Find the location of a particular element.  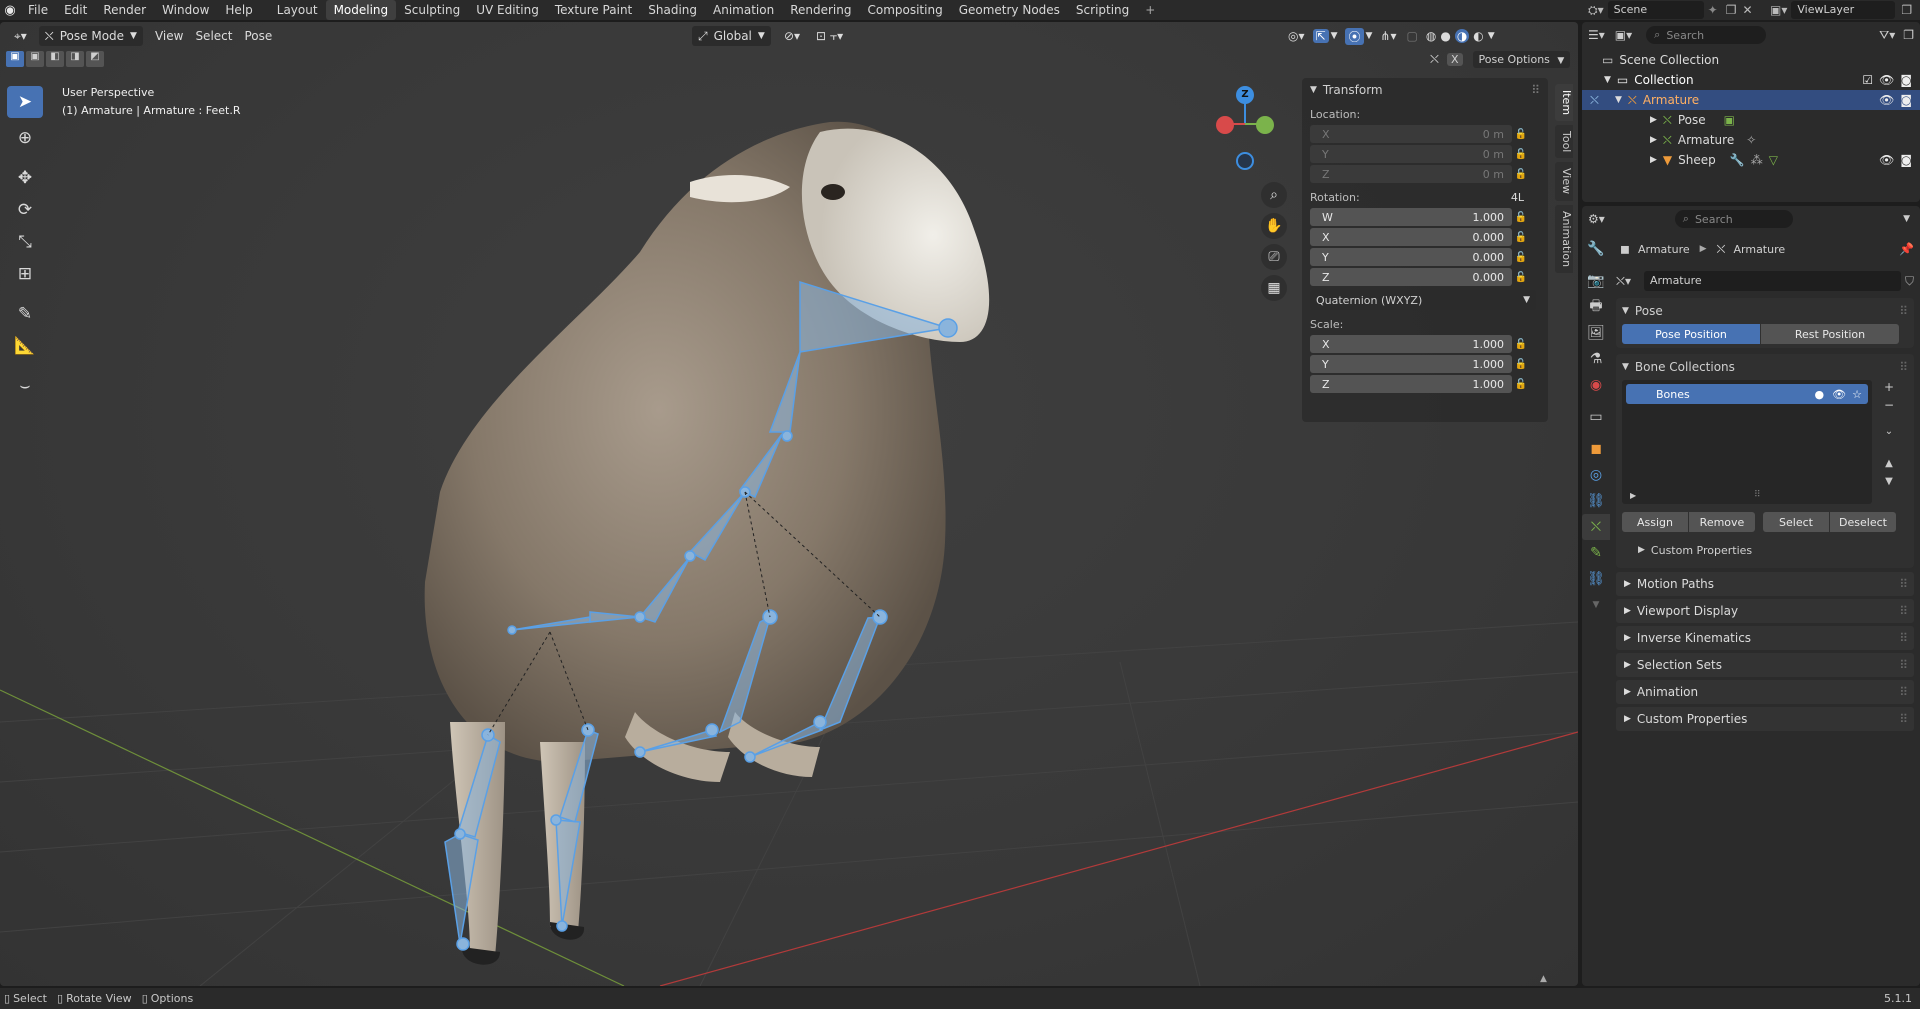

tool-tab-icon: 🔧 is located at coordinates (1596, 249).